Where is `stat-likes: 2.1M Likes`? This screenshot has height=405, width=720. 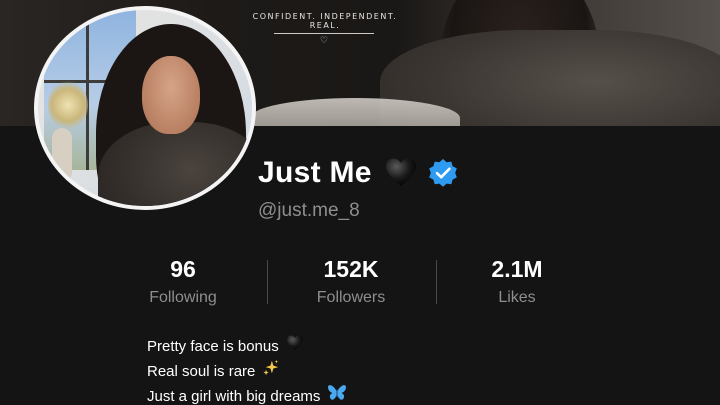
stat-likes: 2.1M Likes is located at coordinates (517, 281).